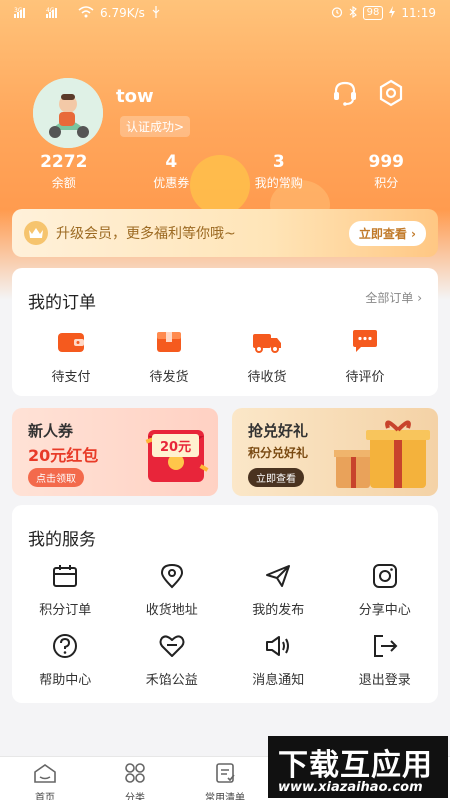 The height and width of the screenshot is (800, 450). I want to click on stat-value: 3, so click(278, 162).